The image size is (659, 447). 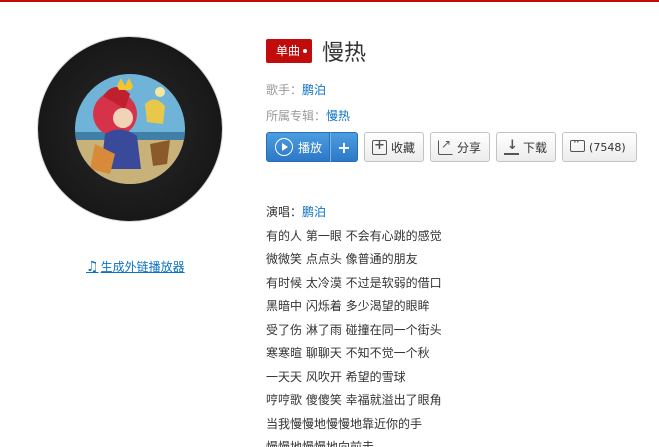 I want to click on play-button-group: 播放 +, so click(x=312, y=147).